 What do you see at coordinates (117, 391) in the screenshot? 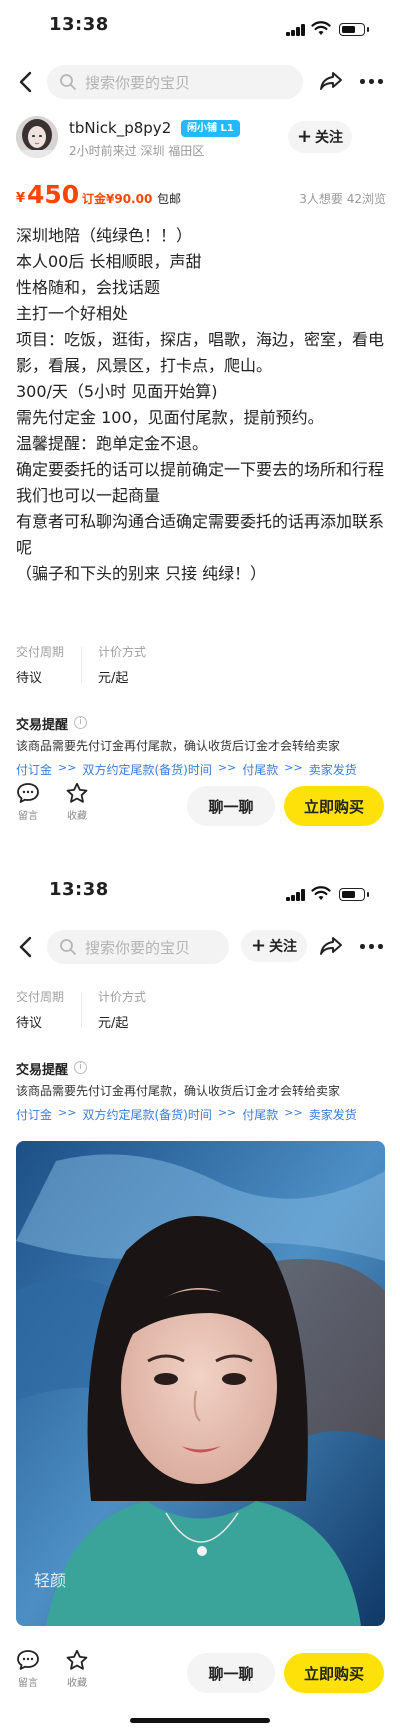
I see `description-line: 300/天（5小时 见面开始算)` at bounding box center [117, 391].